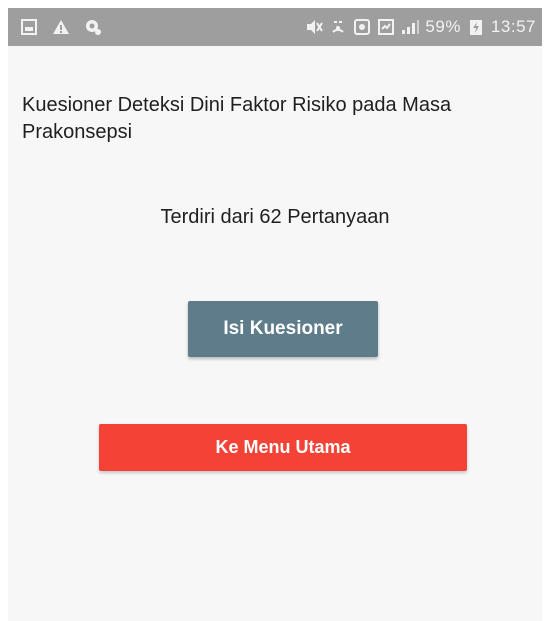 The width and height of the screenshot is (550, 621). I want to click on clock: 13:57, so click(513, 26).